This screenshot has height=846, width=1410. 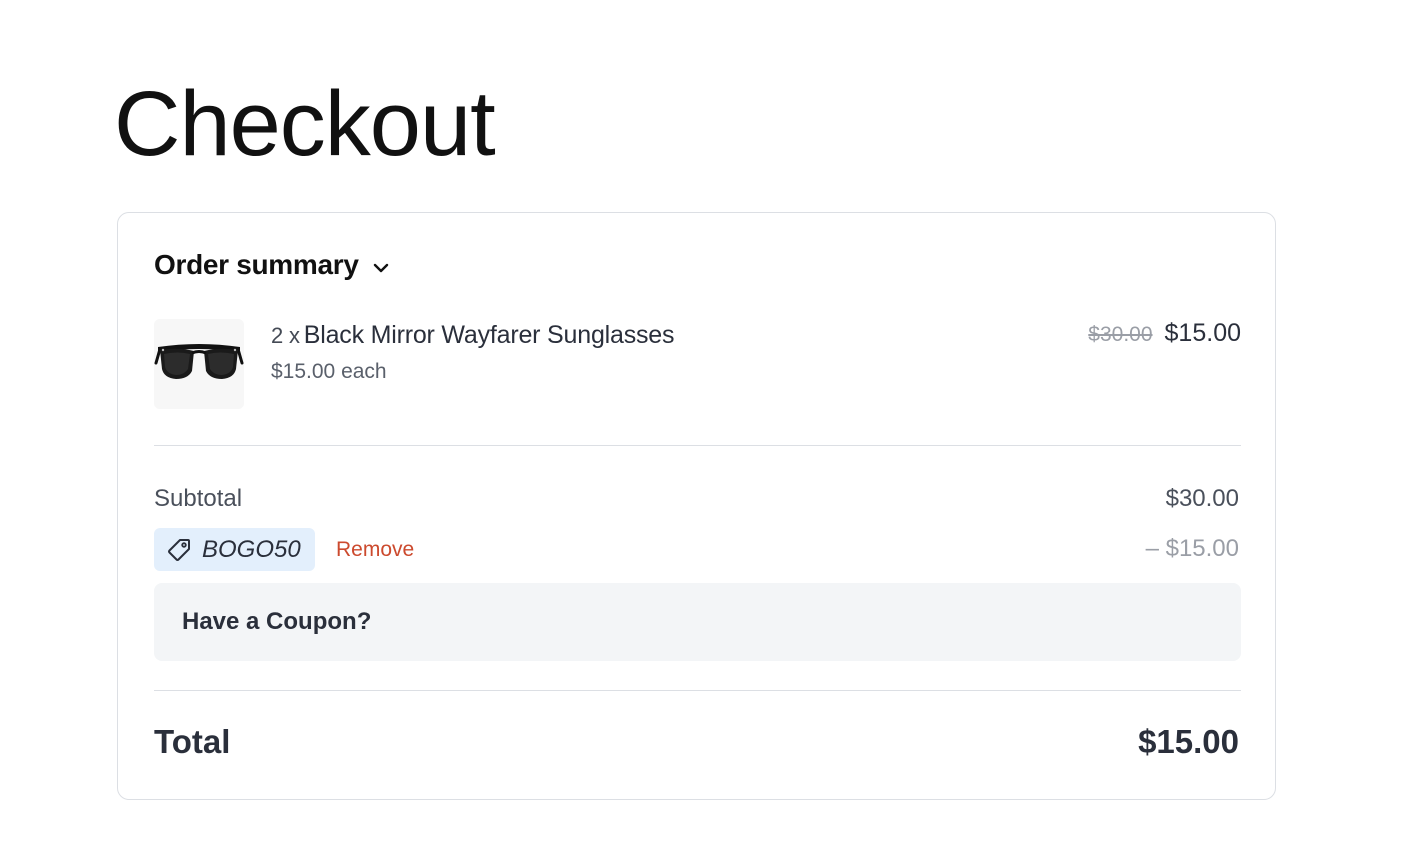 What do you see at coordinates (179, 550) in the screenshot?
I see `tag-icon` at bounding box center [179, 550].